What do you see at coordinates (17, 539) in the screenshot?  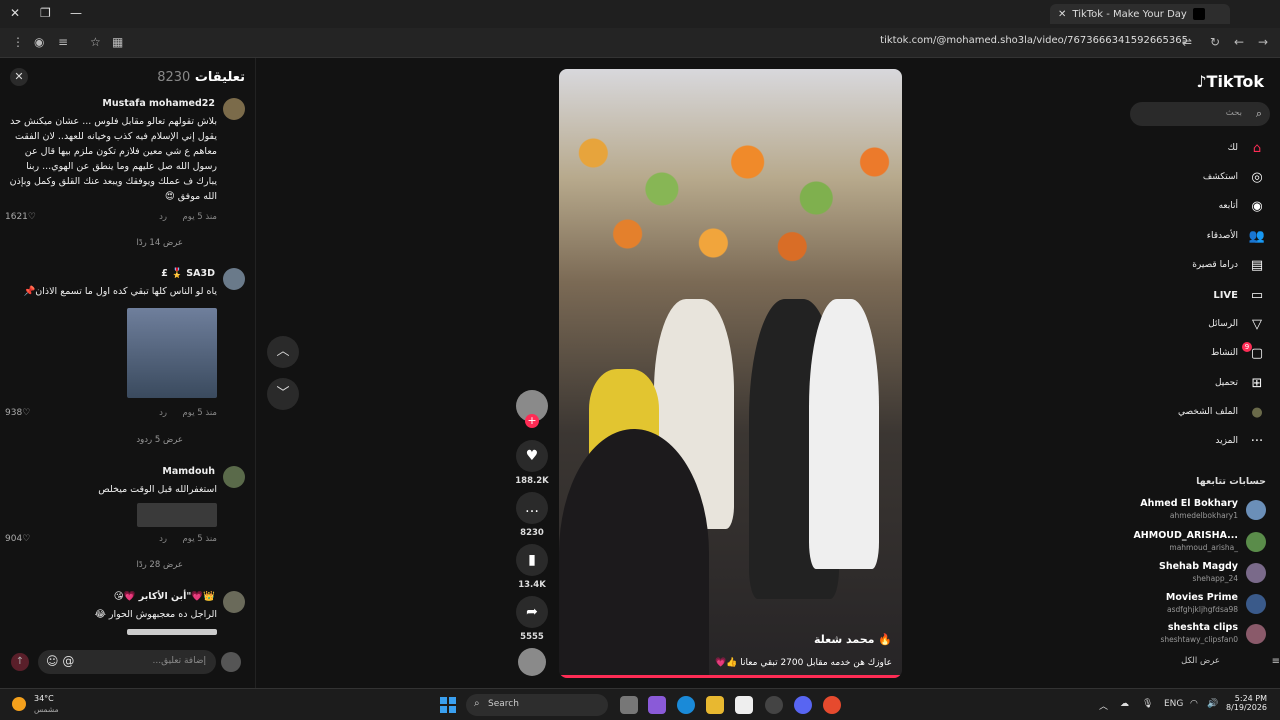 I see `comment-likes: 904♡` at bounding box center [17, 539].